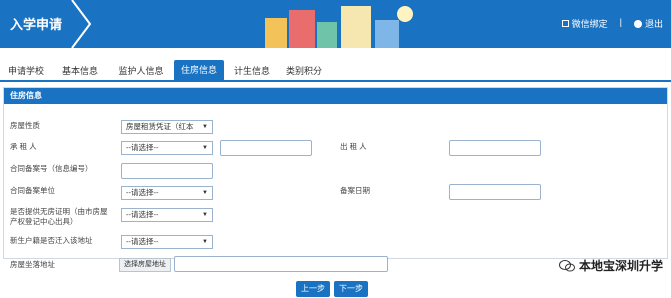  I want to click on record-date-label: 备案日期, so click(355, 190).